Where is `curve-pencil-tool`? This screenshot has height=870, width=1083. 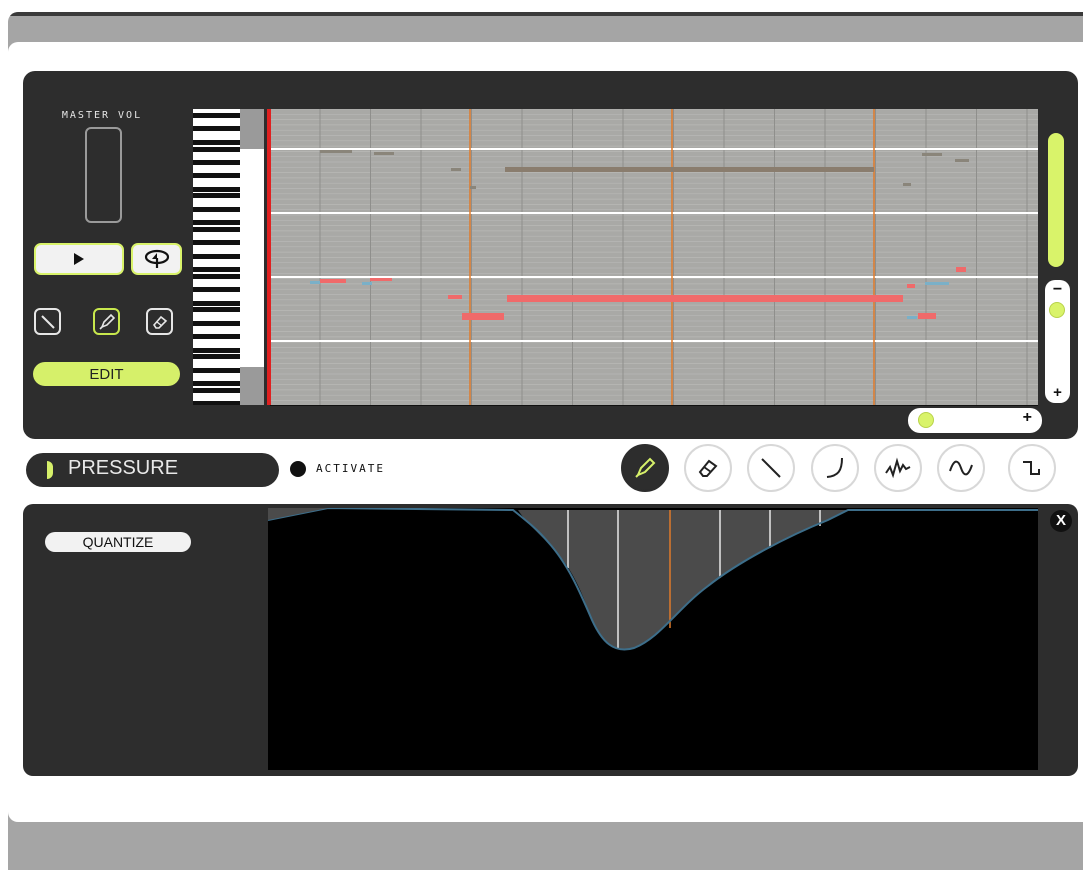 curve-pencil-tool is located at coordinates (645, 468).